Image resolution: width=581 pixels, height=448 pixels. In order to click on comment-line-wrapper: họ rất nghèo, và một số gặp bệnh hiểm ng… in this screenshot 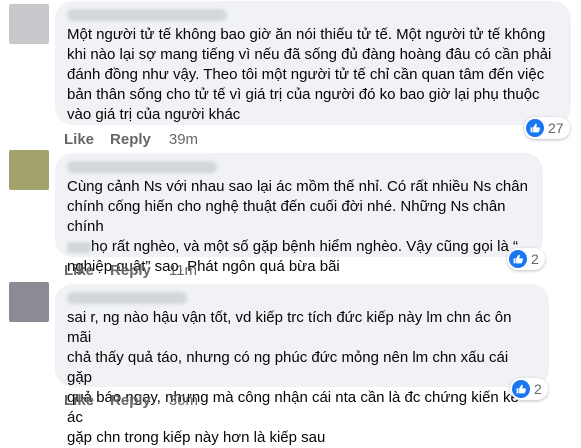, I will do `click(299, 247)`.